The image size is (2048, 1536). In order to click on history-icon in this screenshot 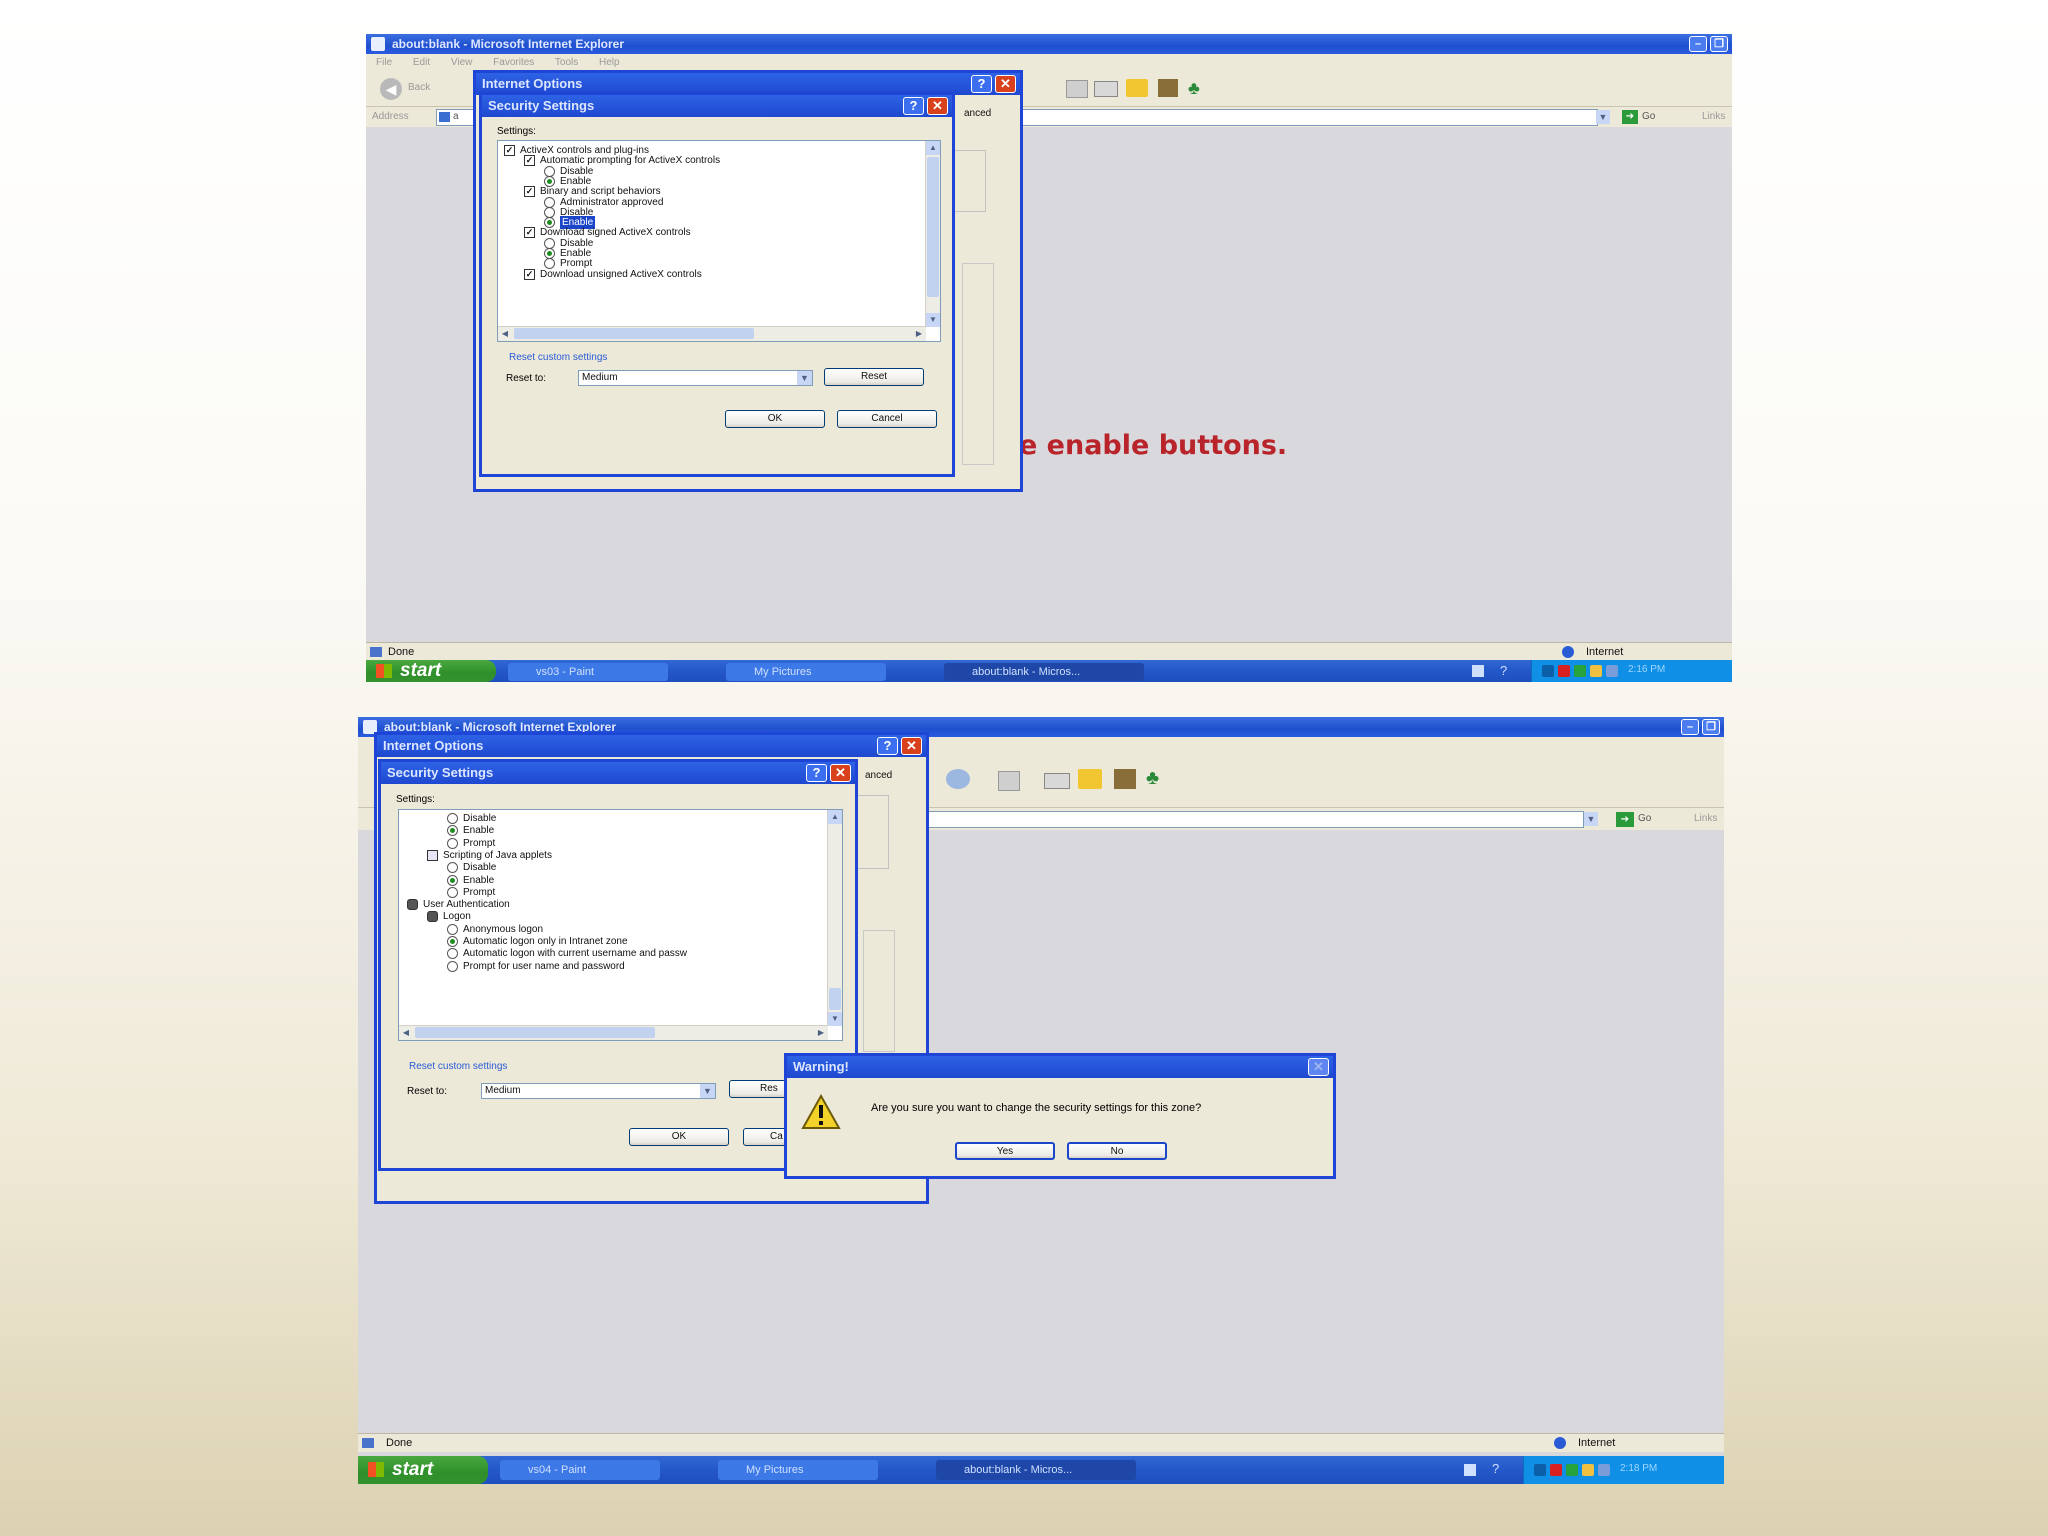, I will do `click(958, 779)`.